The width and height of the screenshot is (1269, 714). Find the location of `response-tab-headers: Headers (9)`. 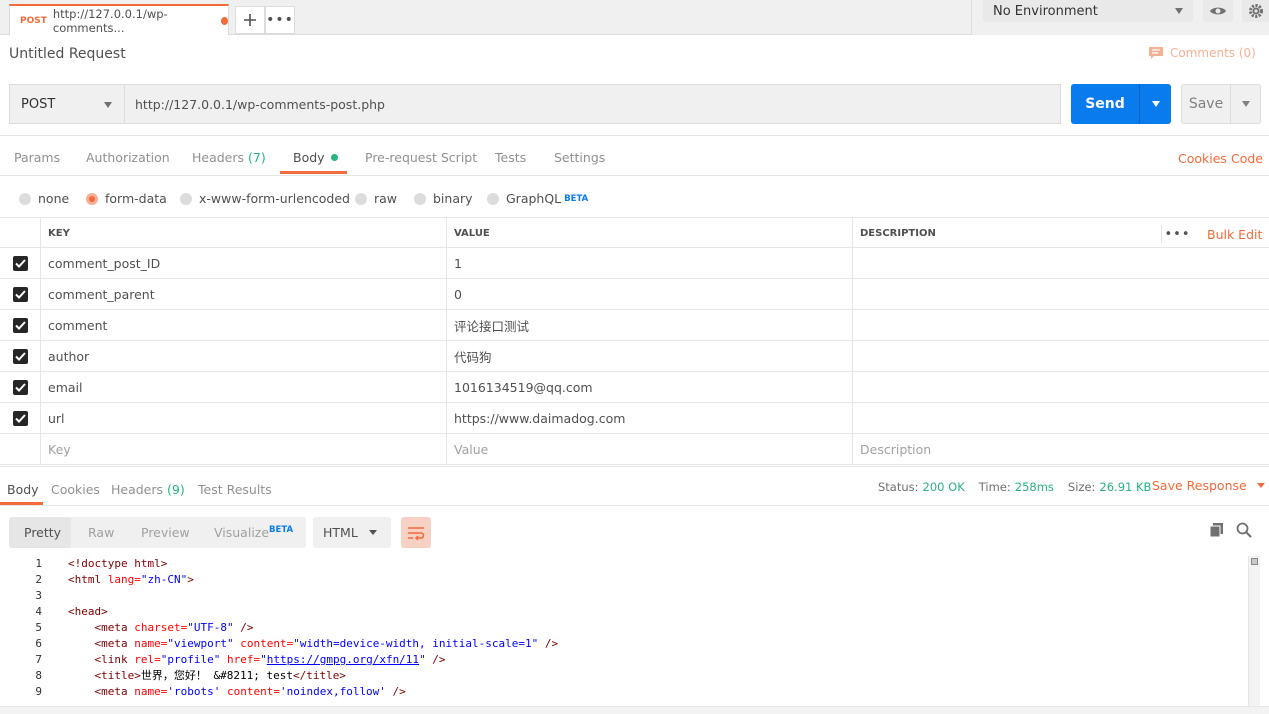

response-tab-headers: Headers (9) is located at coordinates (148, 489).